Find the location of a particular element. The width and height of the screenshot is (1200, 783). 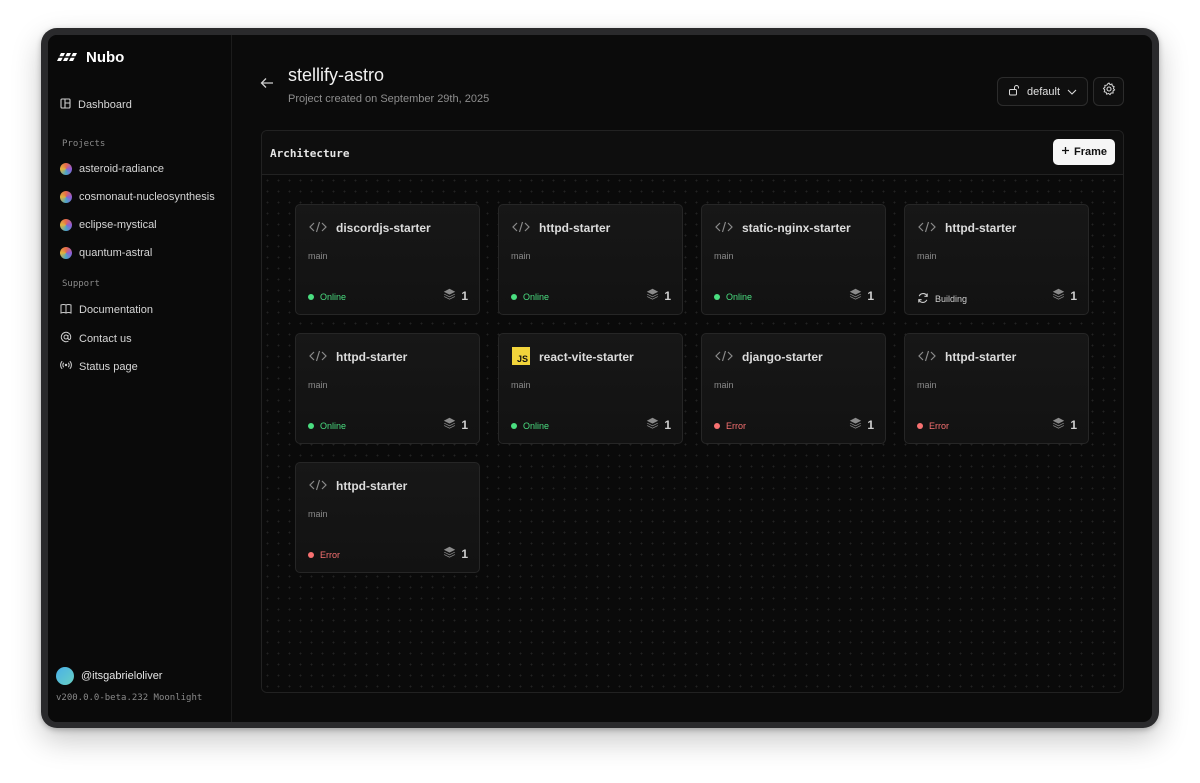

service-card: django-starter main Error 1 is located at coordinates (793, 388).